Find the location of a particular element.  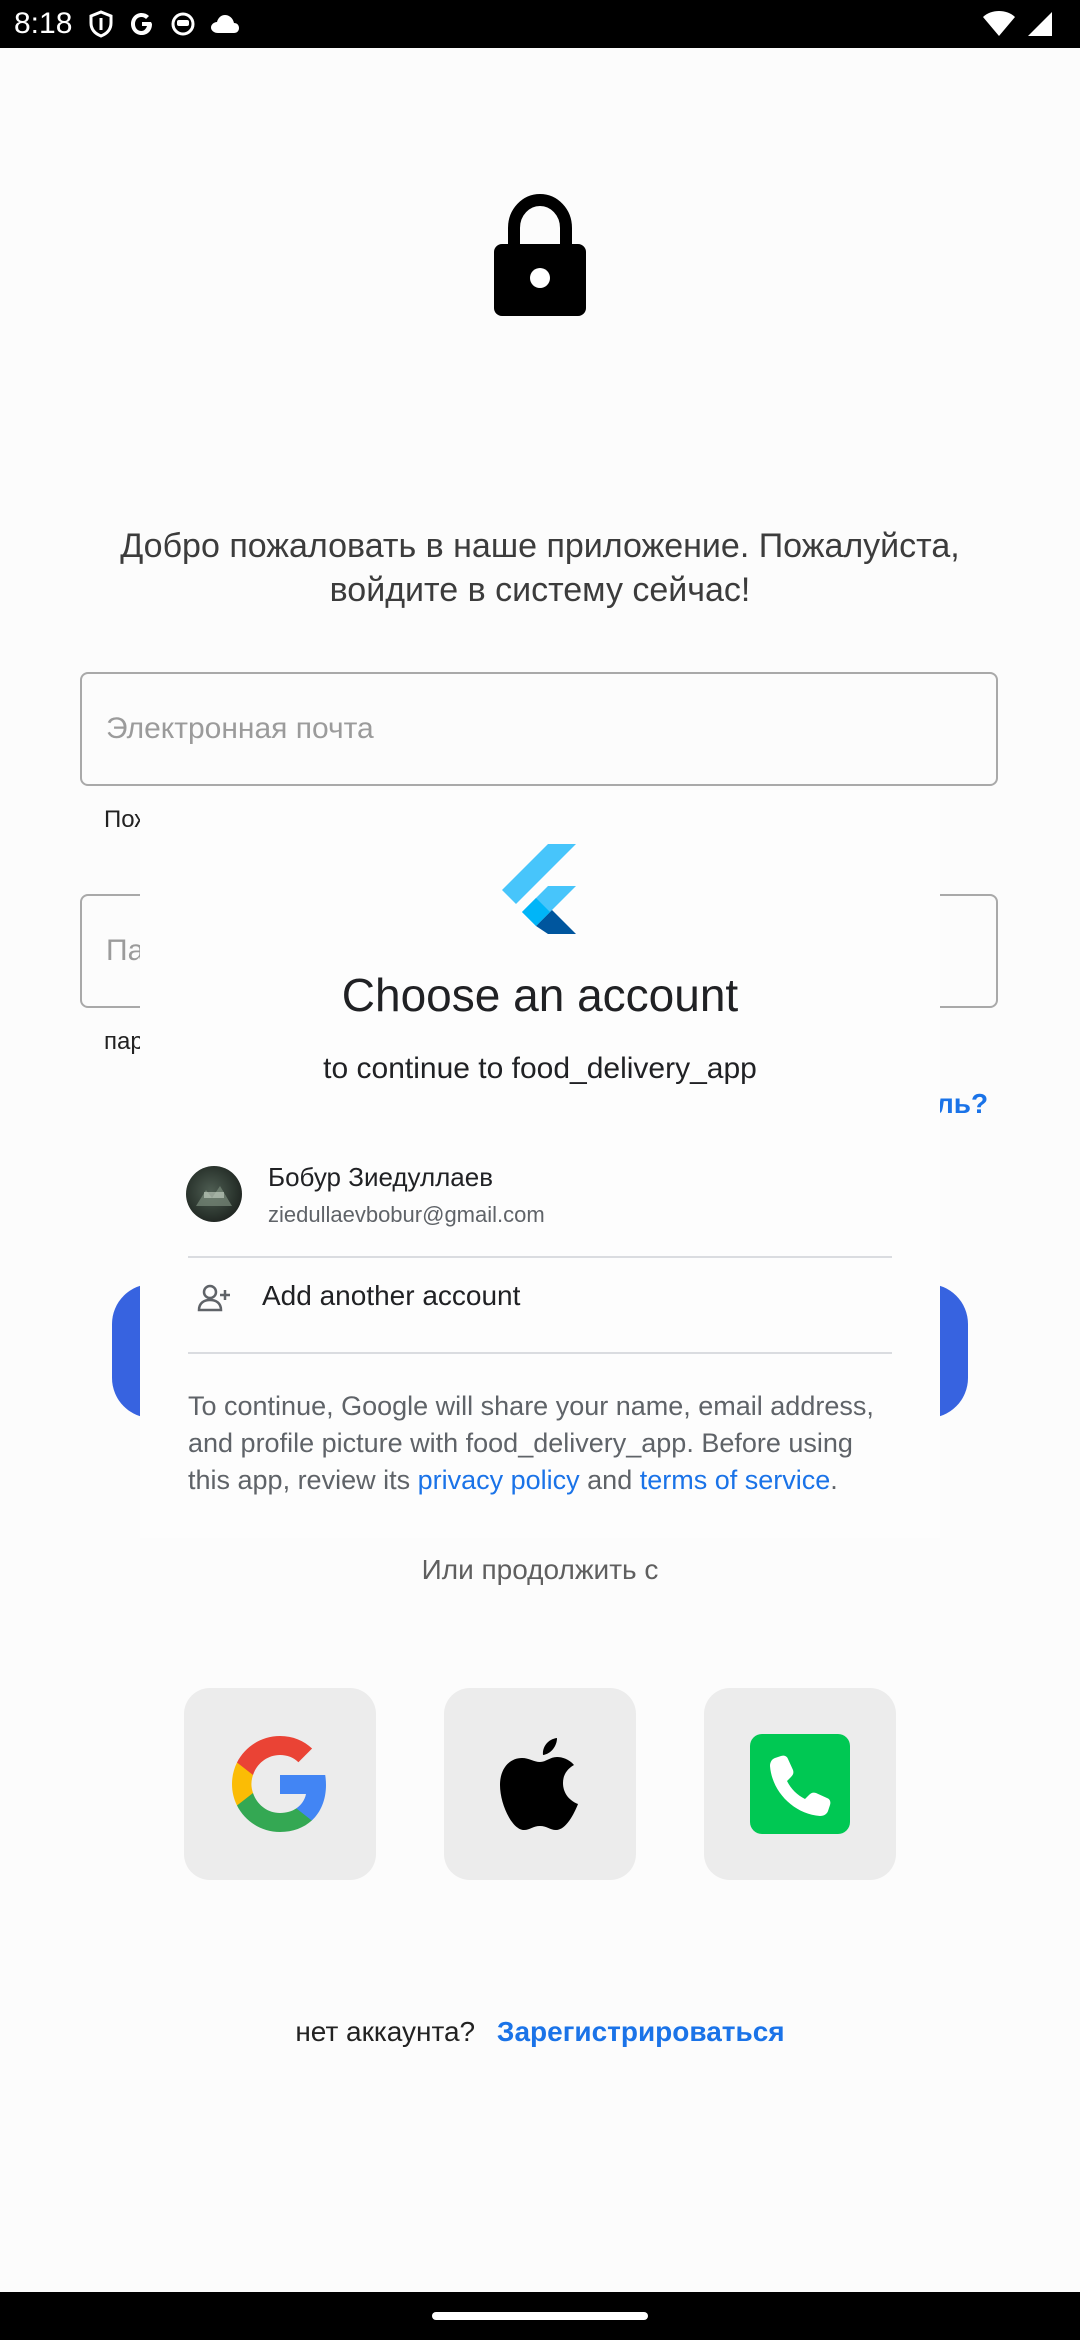

consent-period: . is located at coordinates (834, 1480).